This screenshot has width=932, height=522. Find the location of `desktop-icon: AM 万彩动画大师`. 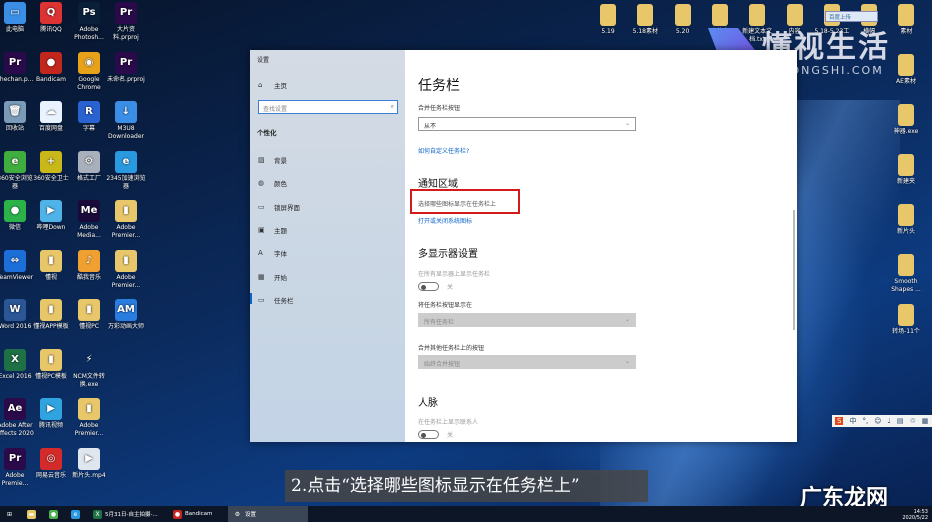

desktop-icon: AM 万彩动画大师 is located at coordinates (126, 314).